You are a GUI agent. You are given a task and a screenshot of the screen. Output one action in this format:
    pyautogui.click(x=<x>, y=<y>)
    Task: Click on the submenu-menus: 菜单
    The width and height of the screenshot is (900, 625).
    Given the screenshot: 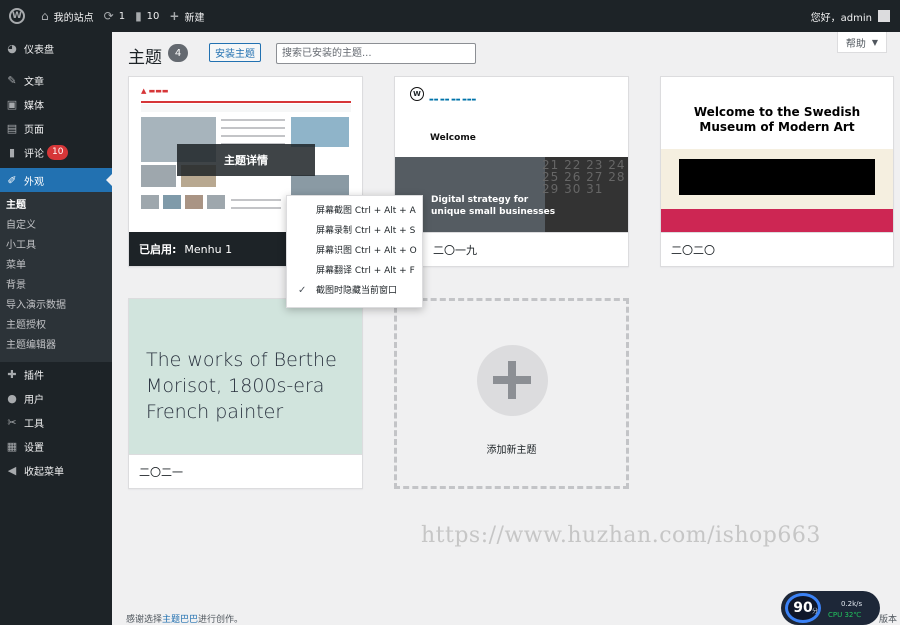 What is the action you would take?
    pyautogui.click(x=56, y=266)
    